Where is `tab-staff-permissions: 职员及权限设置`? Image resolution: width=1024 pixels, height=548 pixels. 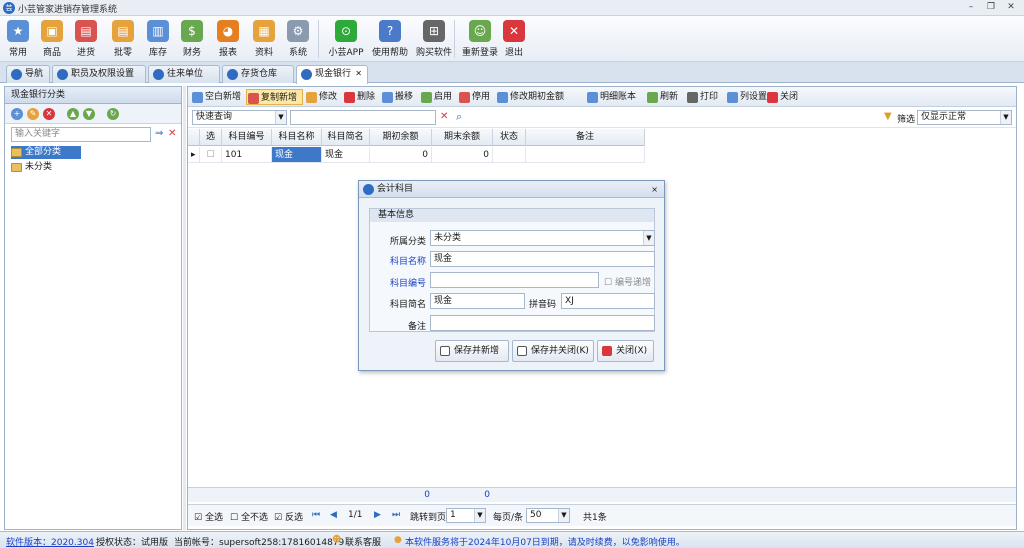
tab-staff-permissions: 职员及权限设置 is located at coordinates (99, 74).